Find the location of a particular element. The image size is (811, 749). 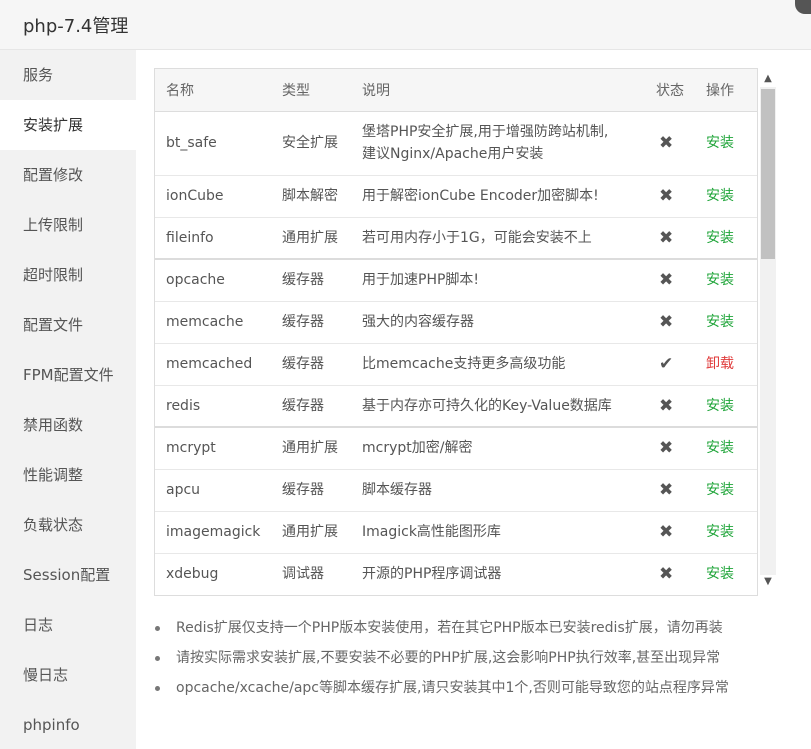

sidebar-item-fpm-config: FPM配置文件 is located at coordinates (68, 375).